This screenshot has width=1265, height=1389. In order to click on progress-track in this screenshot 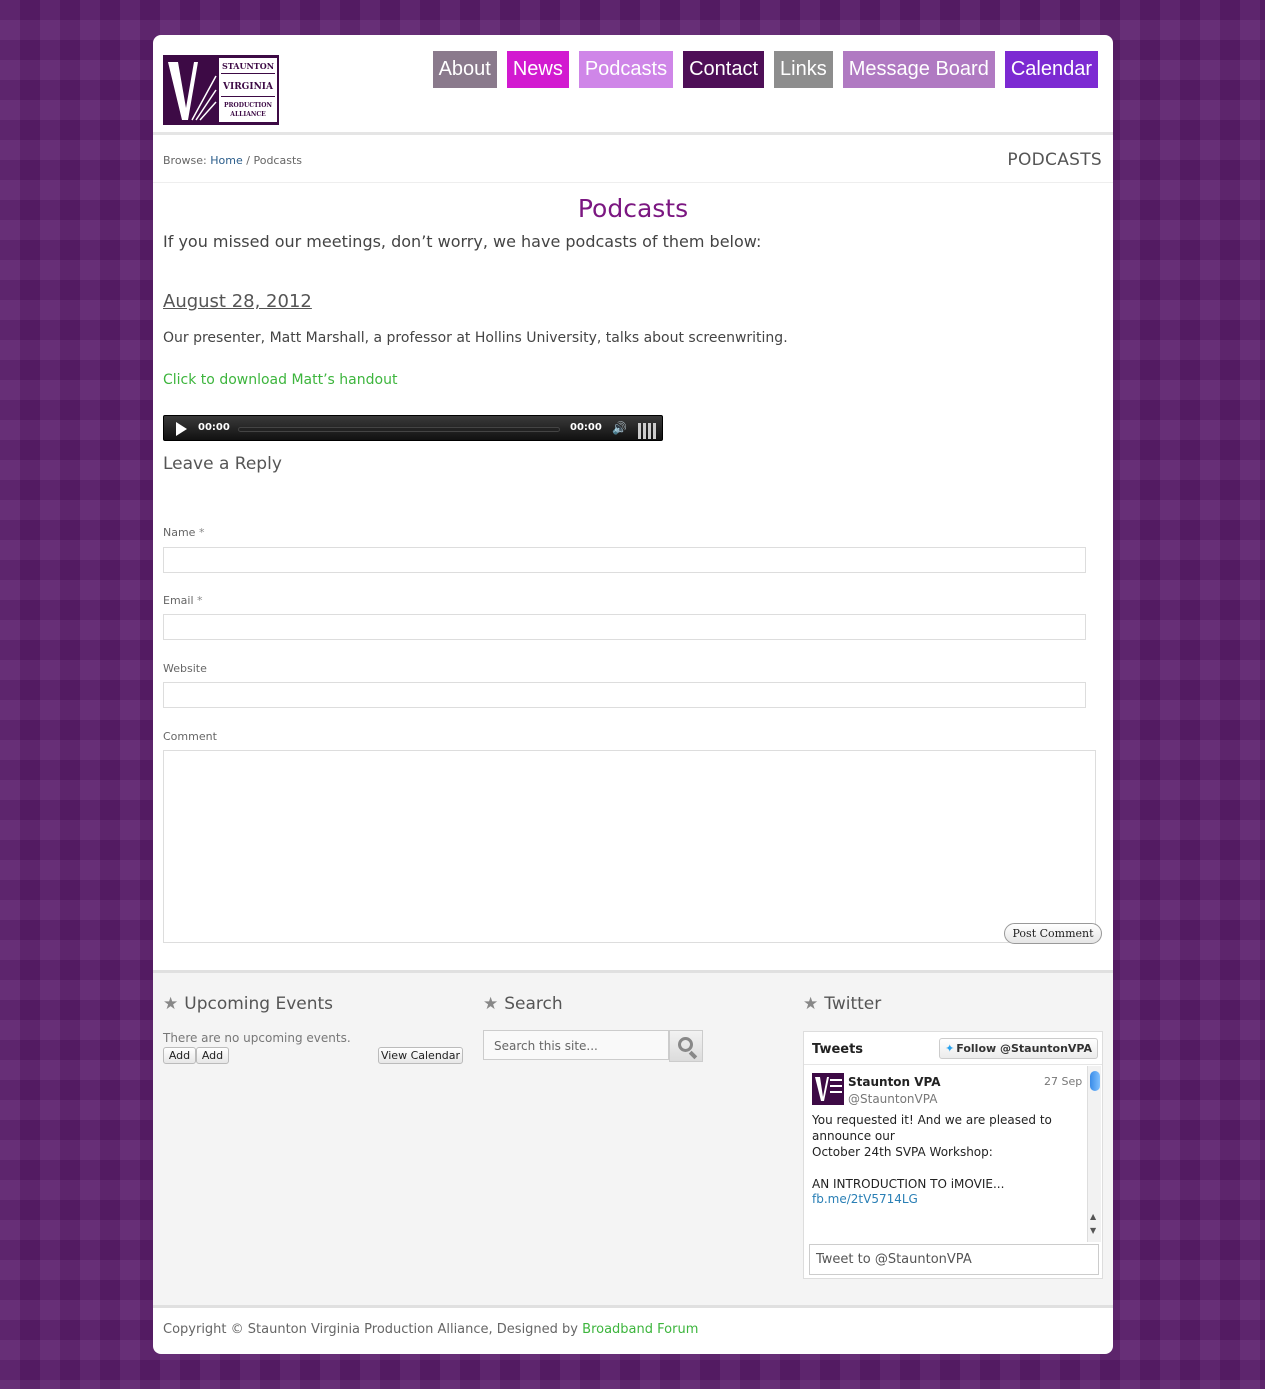, I will do `click(399, 429)`.